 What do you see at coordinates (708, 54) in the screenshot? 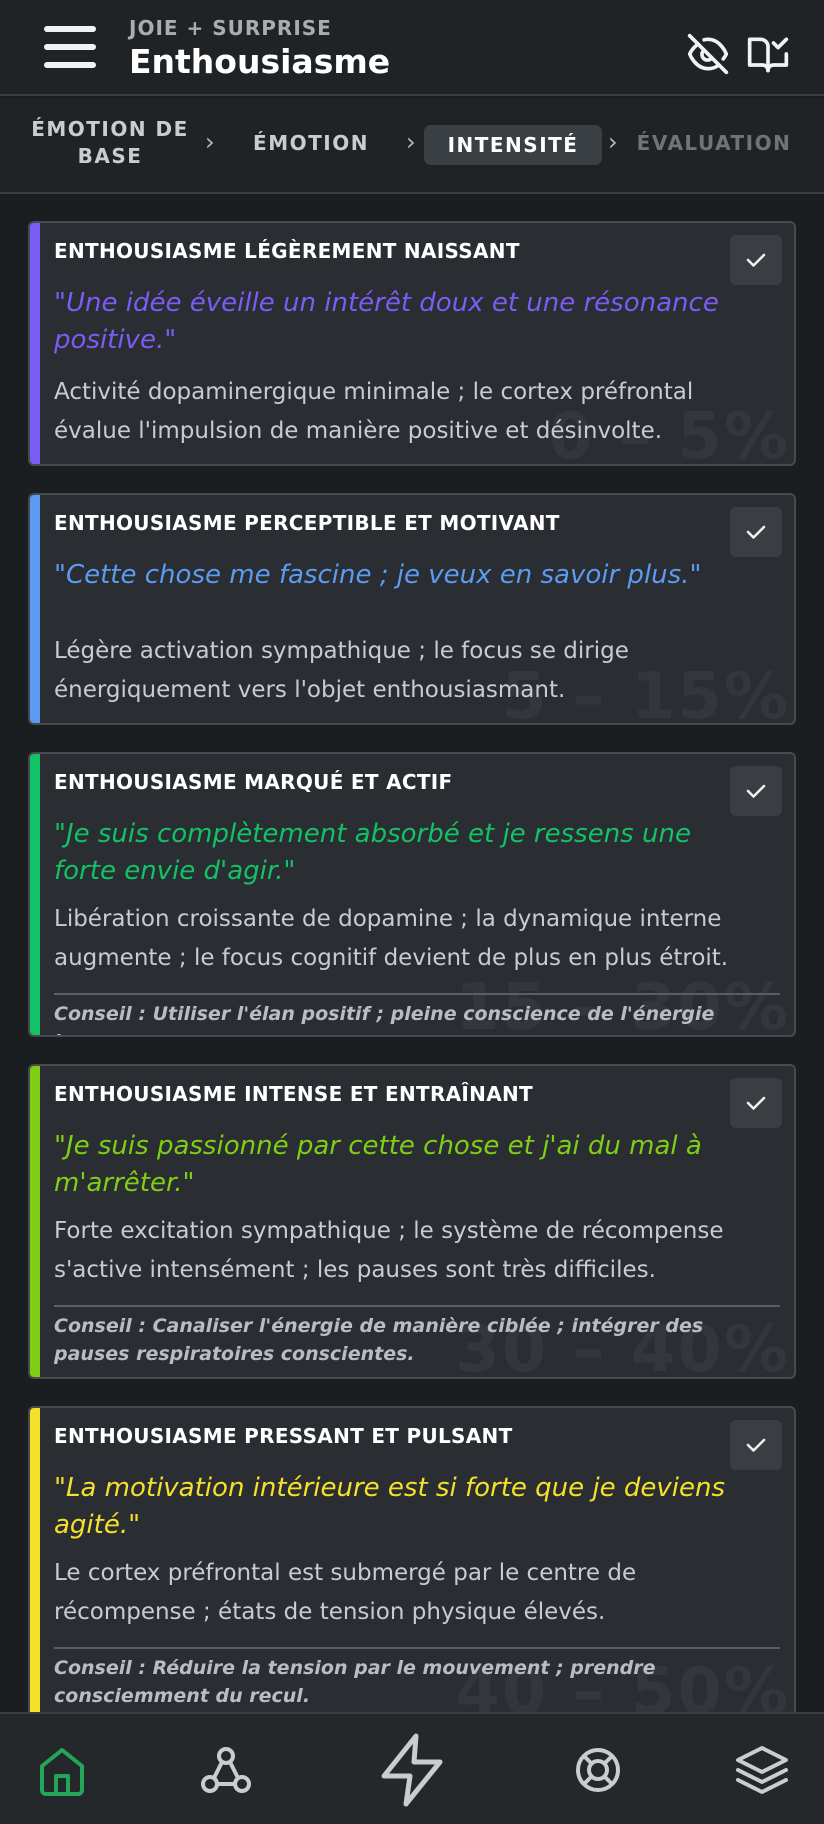
I see `eye-off-icon` at bounding box center [708, 54].